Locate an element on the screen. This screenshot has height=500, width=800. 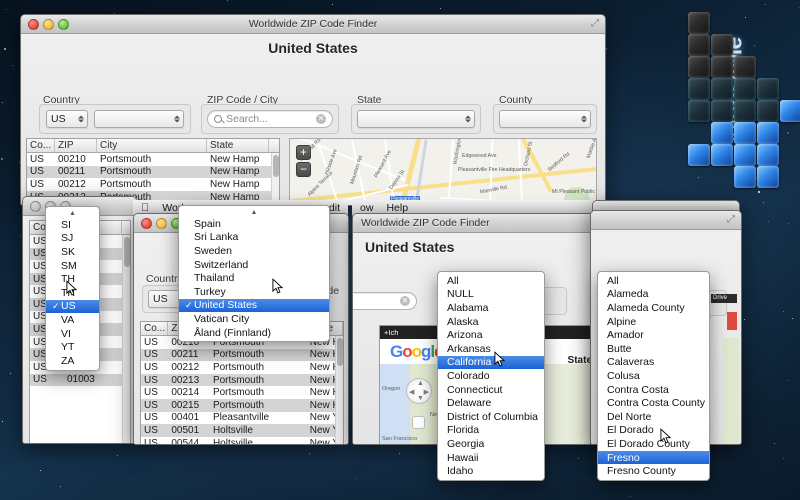
table-row: US00544HoltsvilleNew York is located at coordinates (242, 440).